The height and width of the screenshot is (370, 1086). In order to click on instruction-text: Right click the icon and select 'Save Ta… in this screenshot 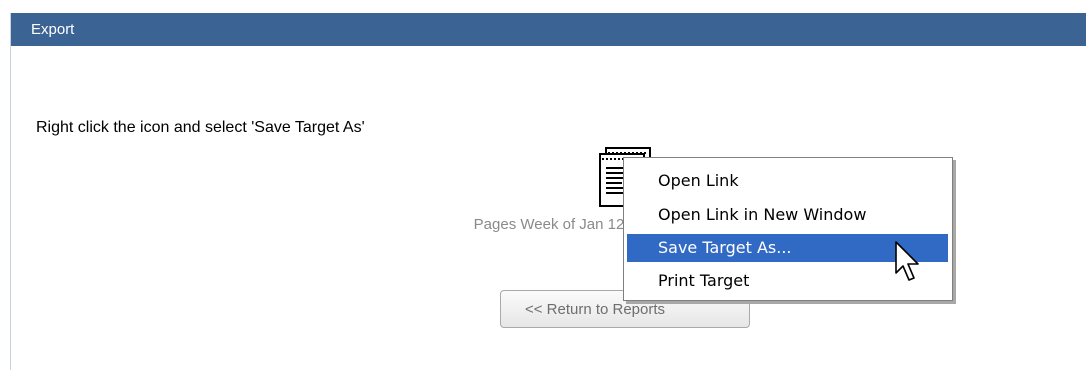, I will do `click(200, 127)`.